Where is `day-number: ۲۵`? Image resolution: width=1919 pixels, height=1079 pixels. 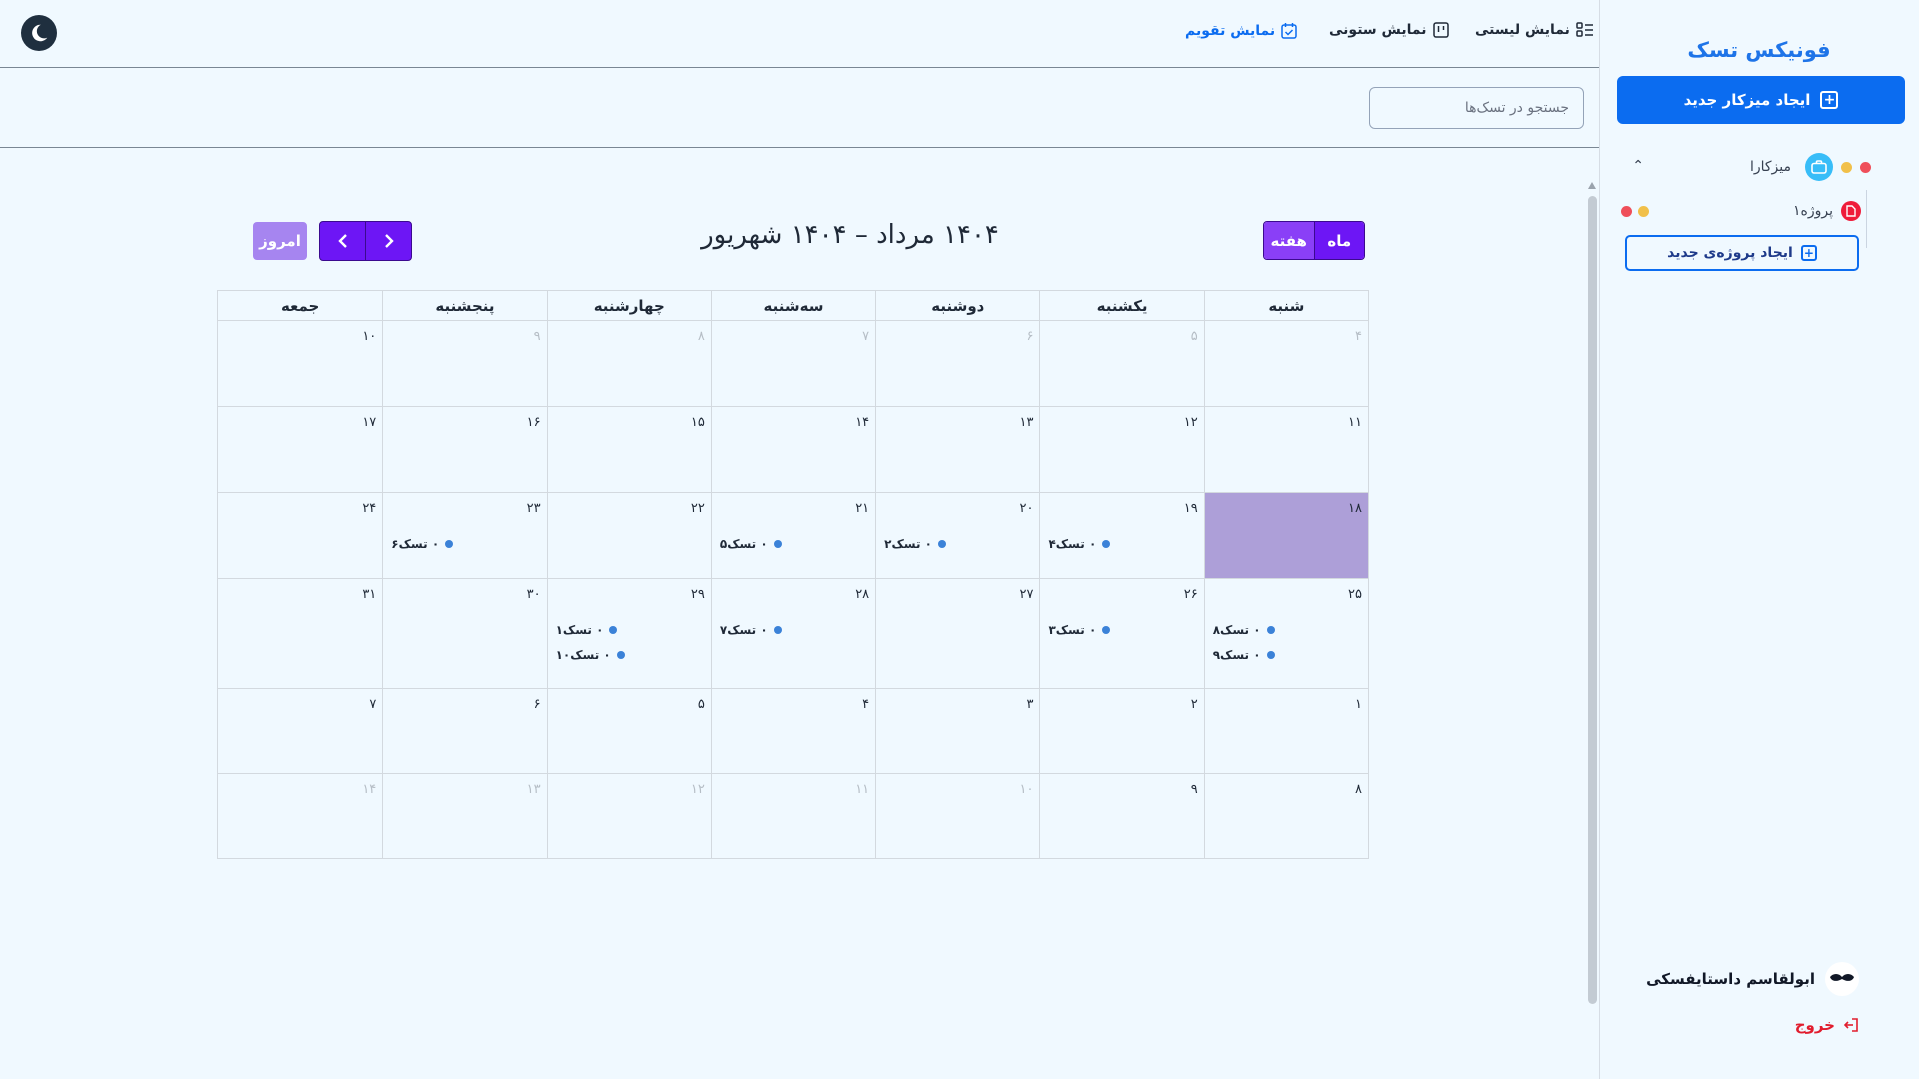
day-number: ۲۵ is located at coordinates (1355, 594).